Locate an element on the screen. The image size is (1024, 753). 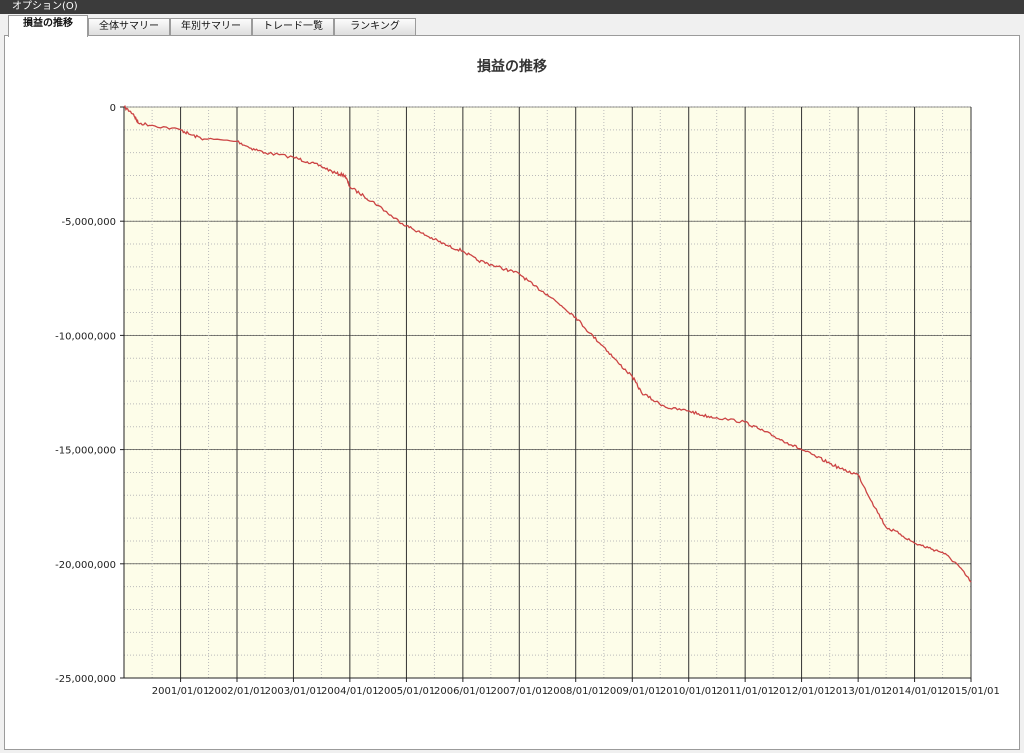
x-tick-label: 2001/01/01 is located at coordinates (181, 691).